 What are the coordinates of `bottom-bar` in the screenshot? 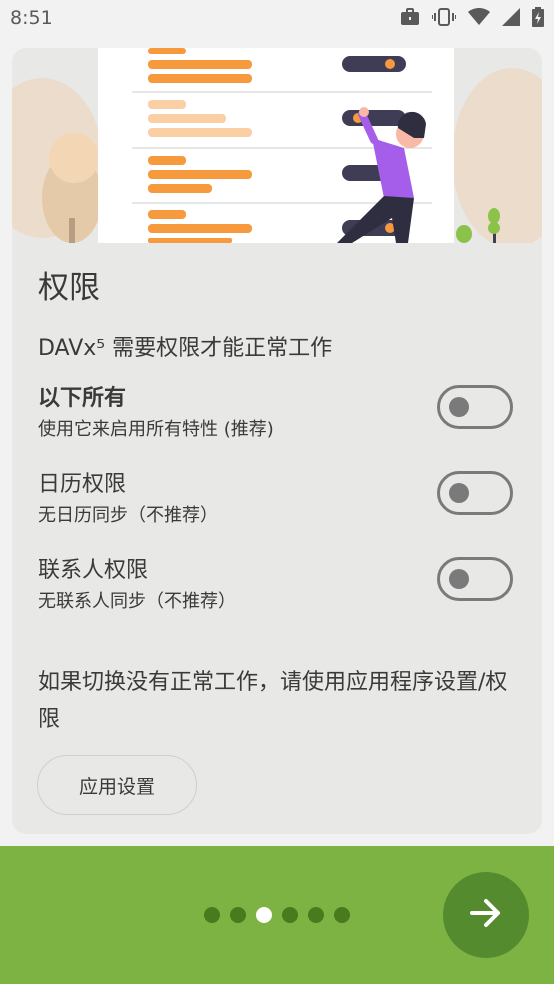 It's located at (277, 915).